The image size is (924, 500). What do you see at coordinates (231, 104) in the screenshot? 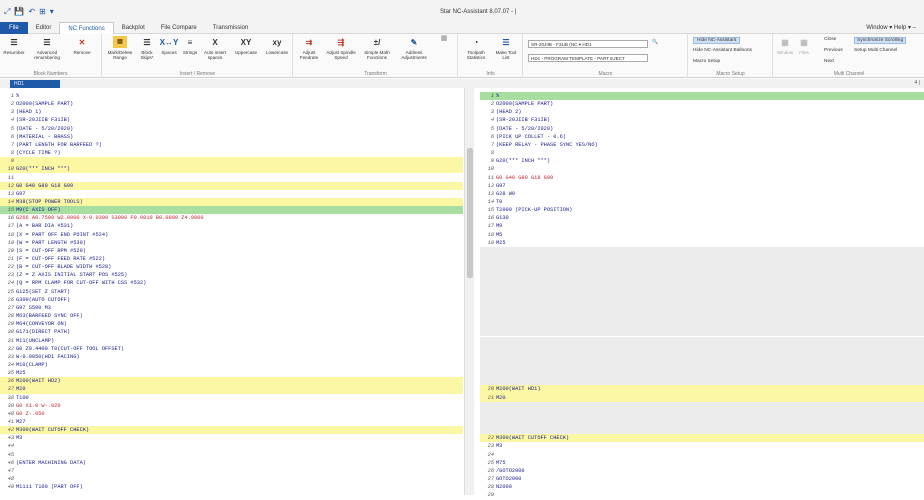
I see `left-code-line: 2 O2000(SAMPLE PART)` at bounding box center [231, 104].